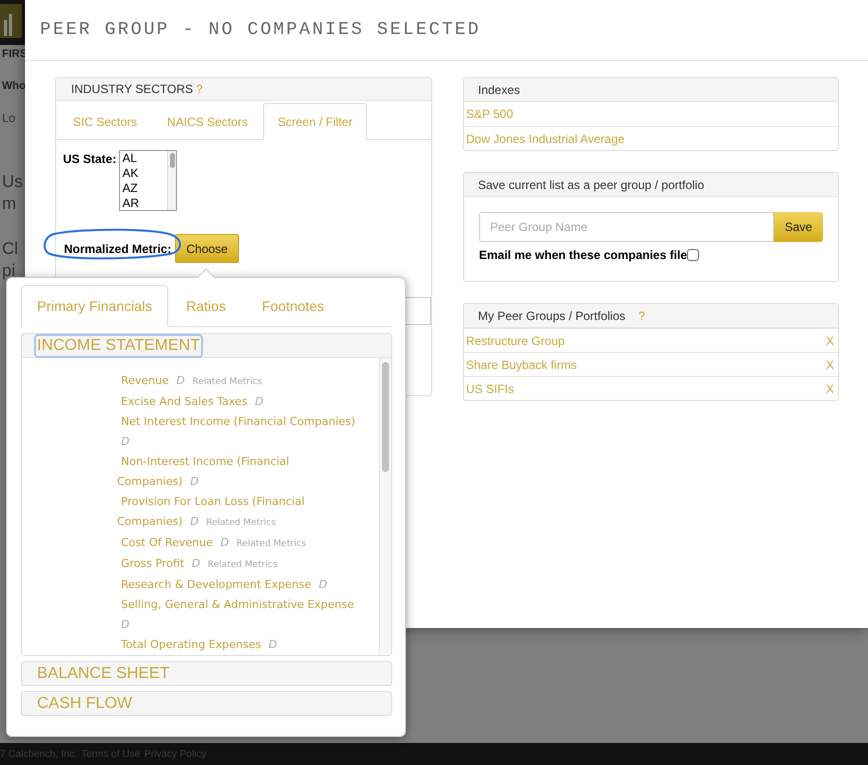 The image size is (868, 765). Describe the element at coordinates (798, 227) in the screenshot. I see `save-button: Save` at that location.